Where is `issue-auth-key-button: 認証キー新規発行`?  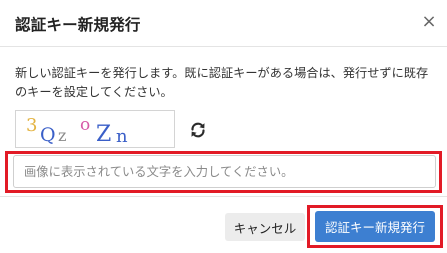 issue-auth-key-button: 認証キー新規発行 is located at coordinates (375, 226).